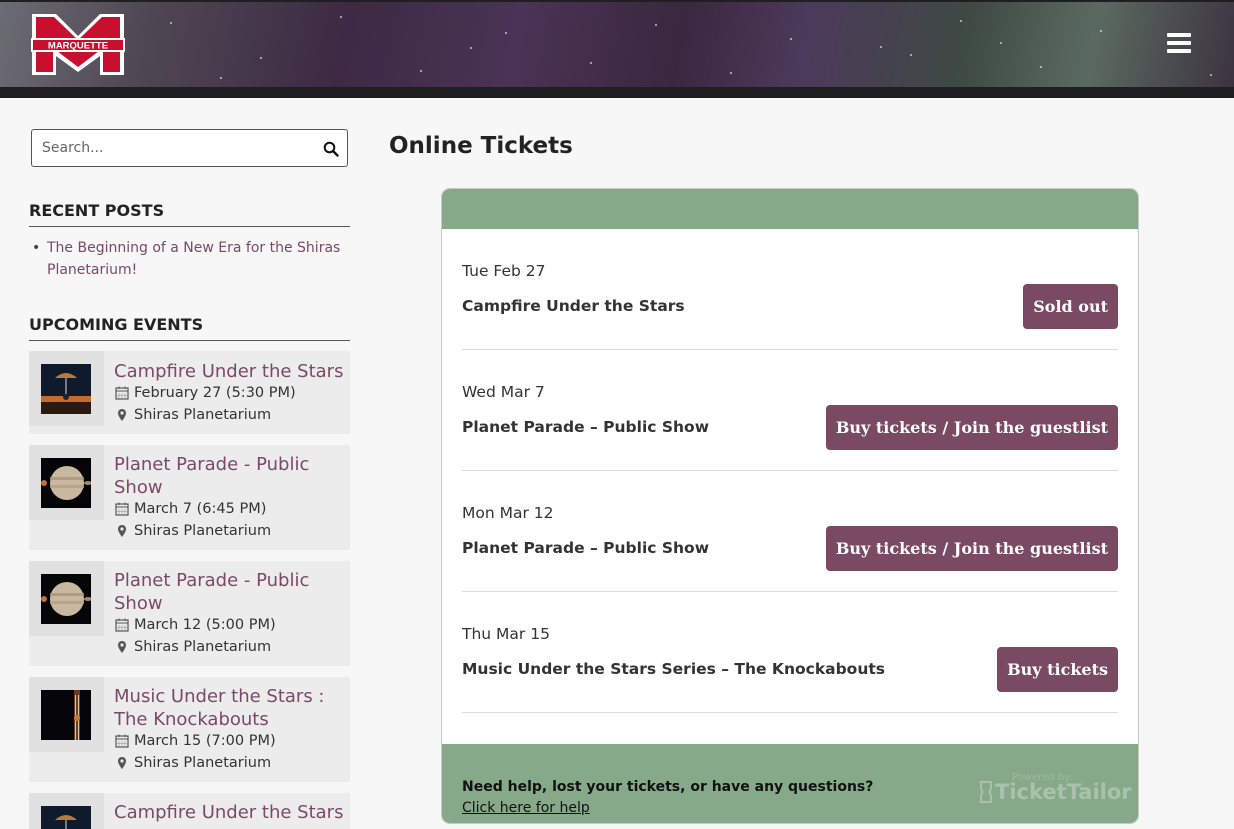 The height and width of the screenshot is (829, 1234). I want to click on event-date-text: February 27 (5:30 PM), so click(215, 393).